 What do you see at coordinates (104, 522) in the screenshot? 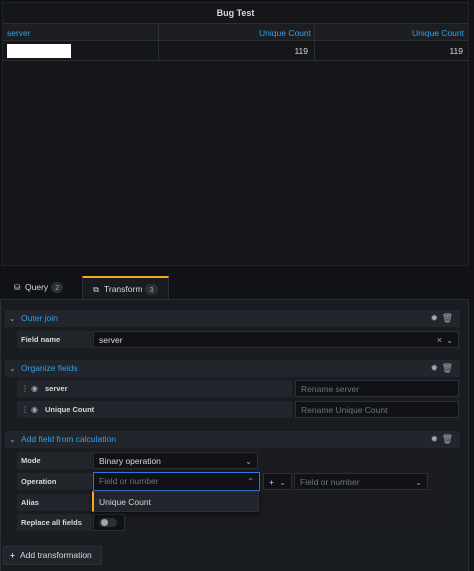
I see `toggle-knob` at bounding box center [104, 522].